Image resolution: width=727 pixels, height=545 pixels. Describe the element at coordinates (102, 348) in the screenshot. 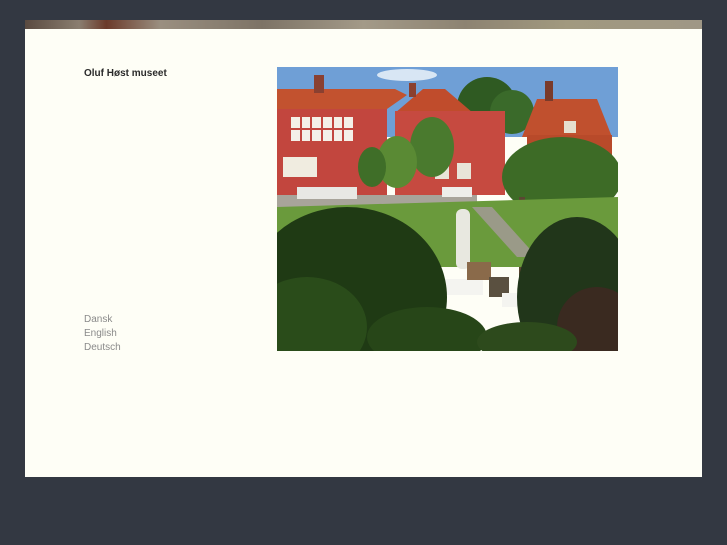

I see `language-link-deutsch: Deutsch` at that location.